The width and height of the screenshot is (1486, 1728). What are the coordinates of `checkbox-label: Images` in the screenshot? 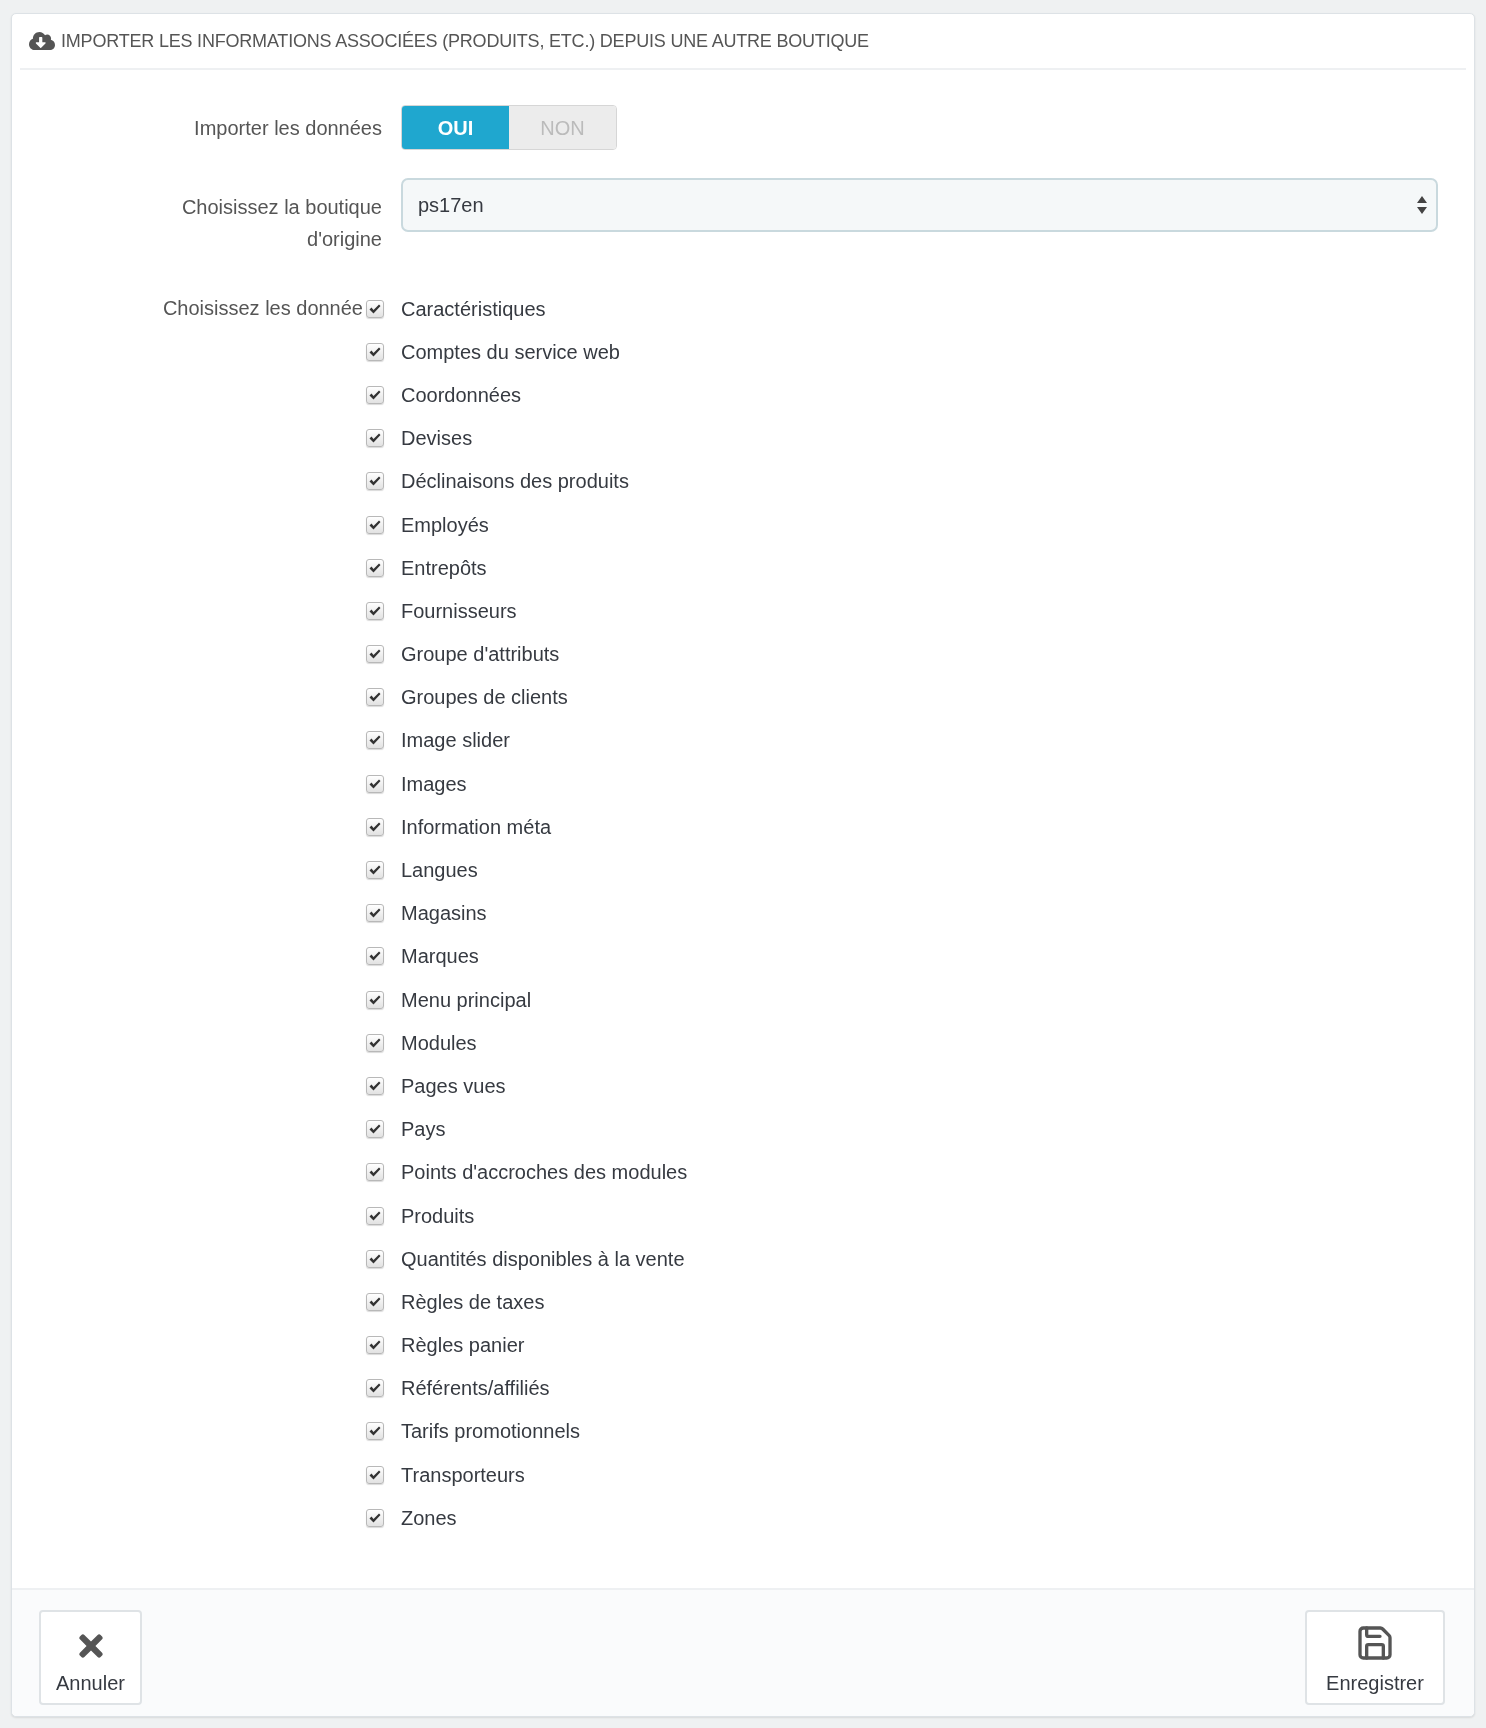 It's located at (434, 784).